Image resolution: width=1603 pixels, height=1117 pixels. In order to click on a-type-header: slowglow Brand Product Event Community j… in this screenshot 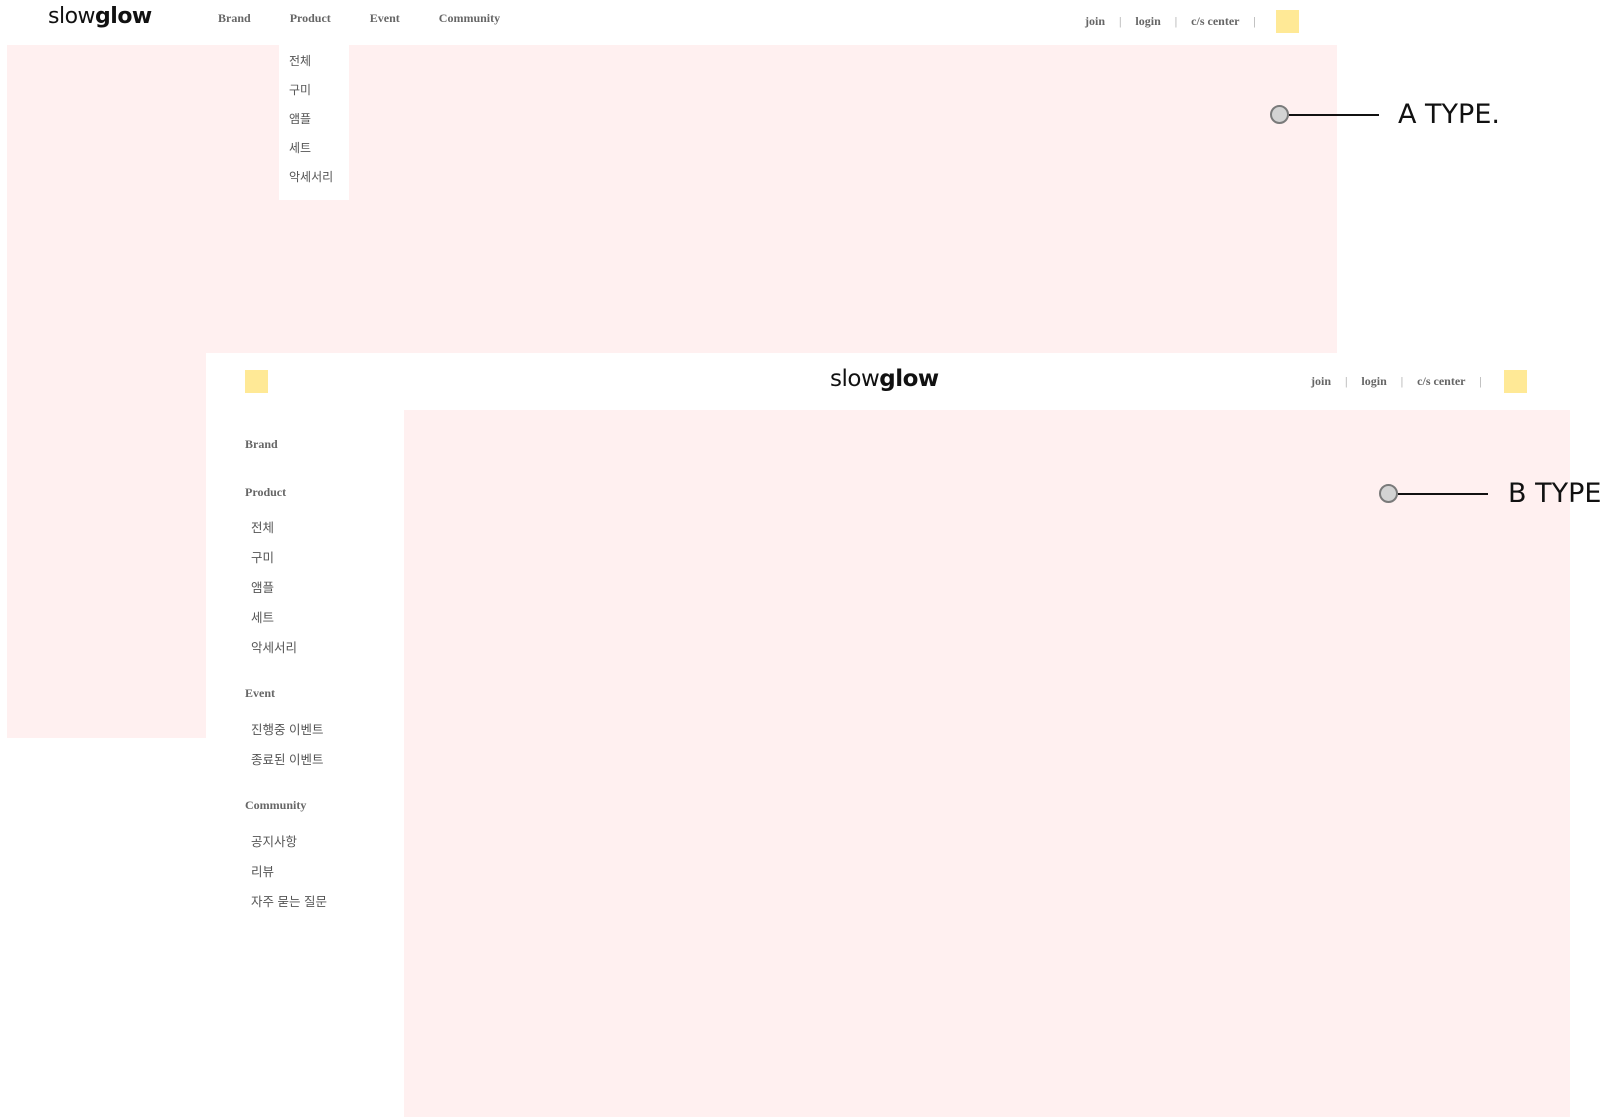, I will do `click(670, 22)`.